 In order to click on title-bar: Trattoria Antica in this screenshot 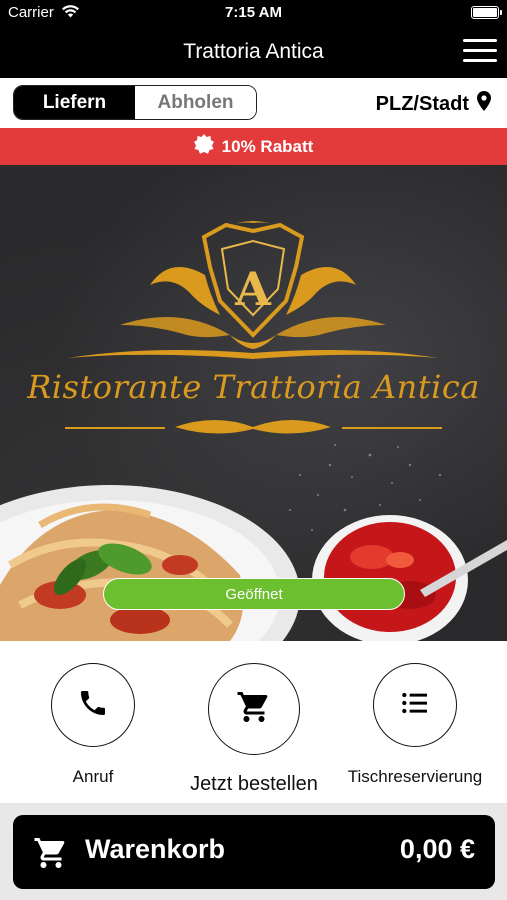, I will do `click(253, 52)`.